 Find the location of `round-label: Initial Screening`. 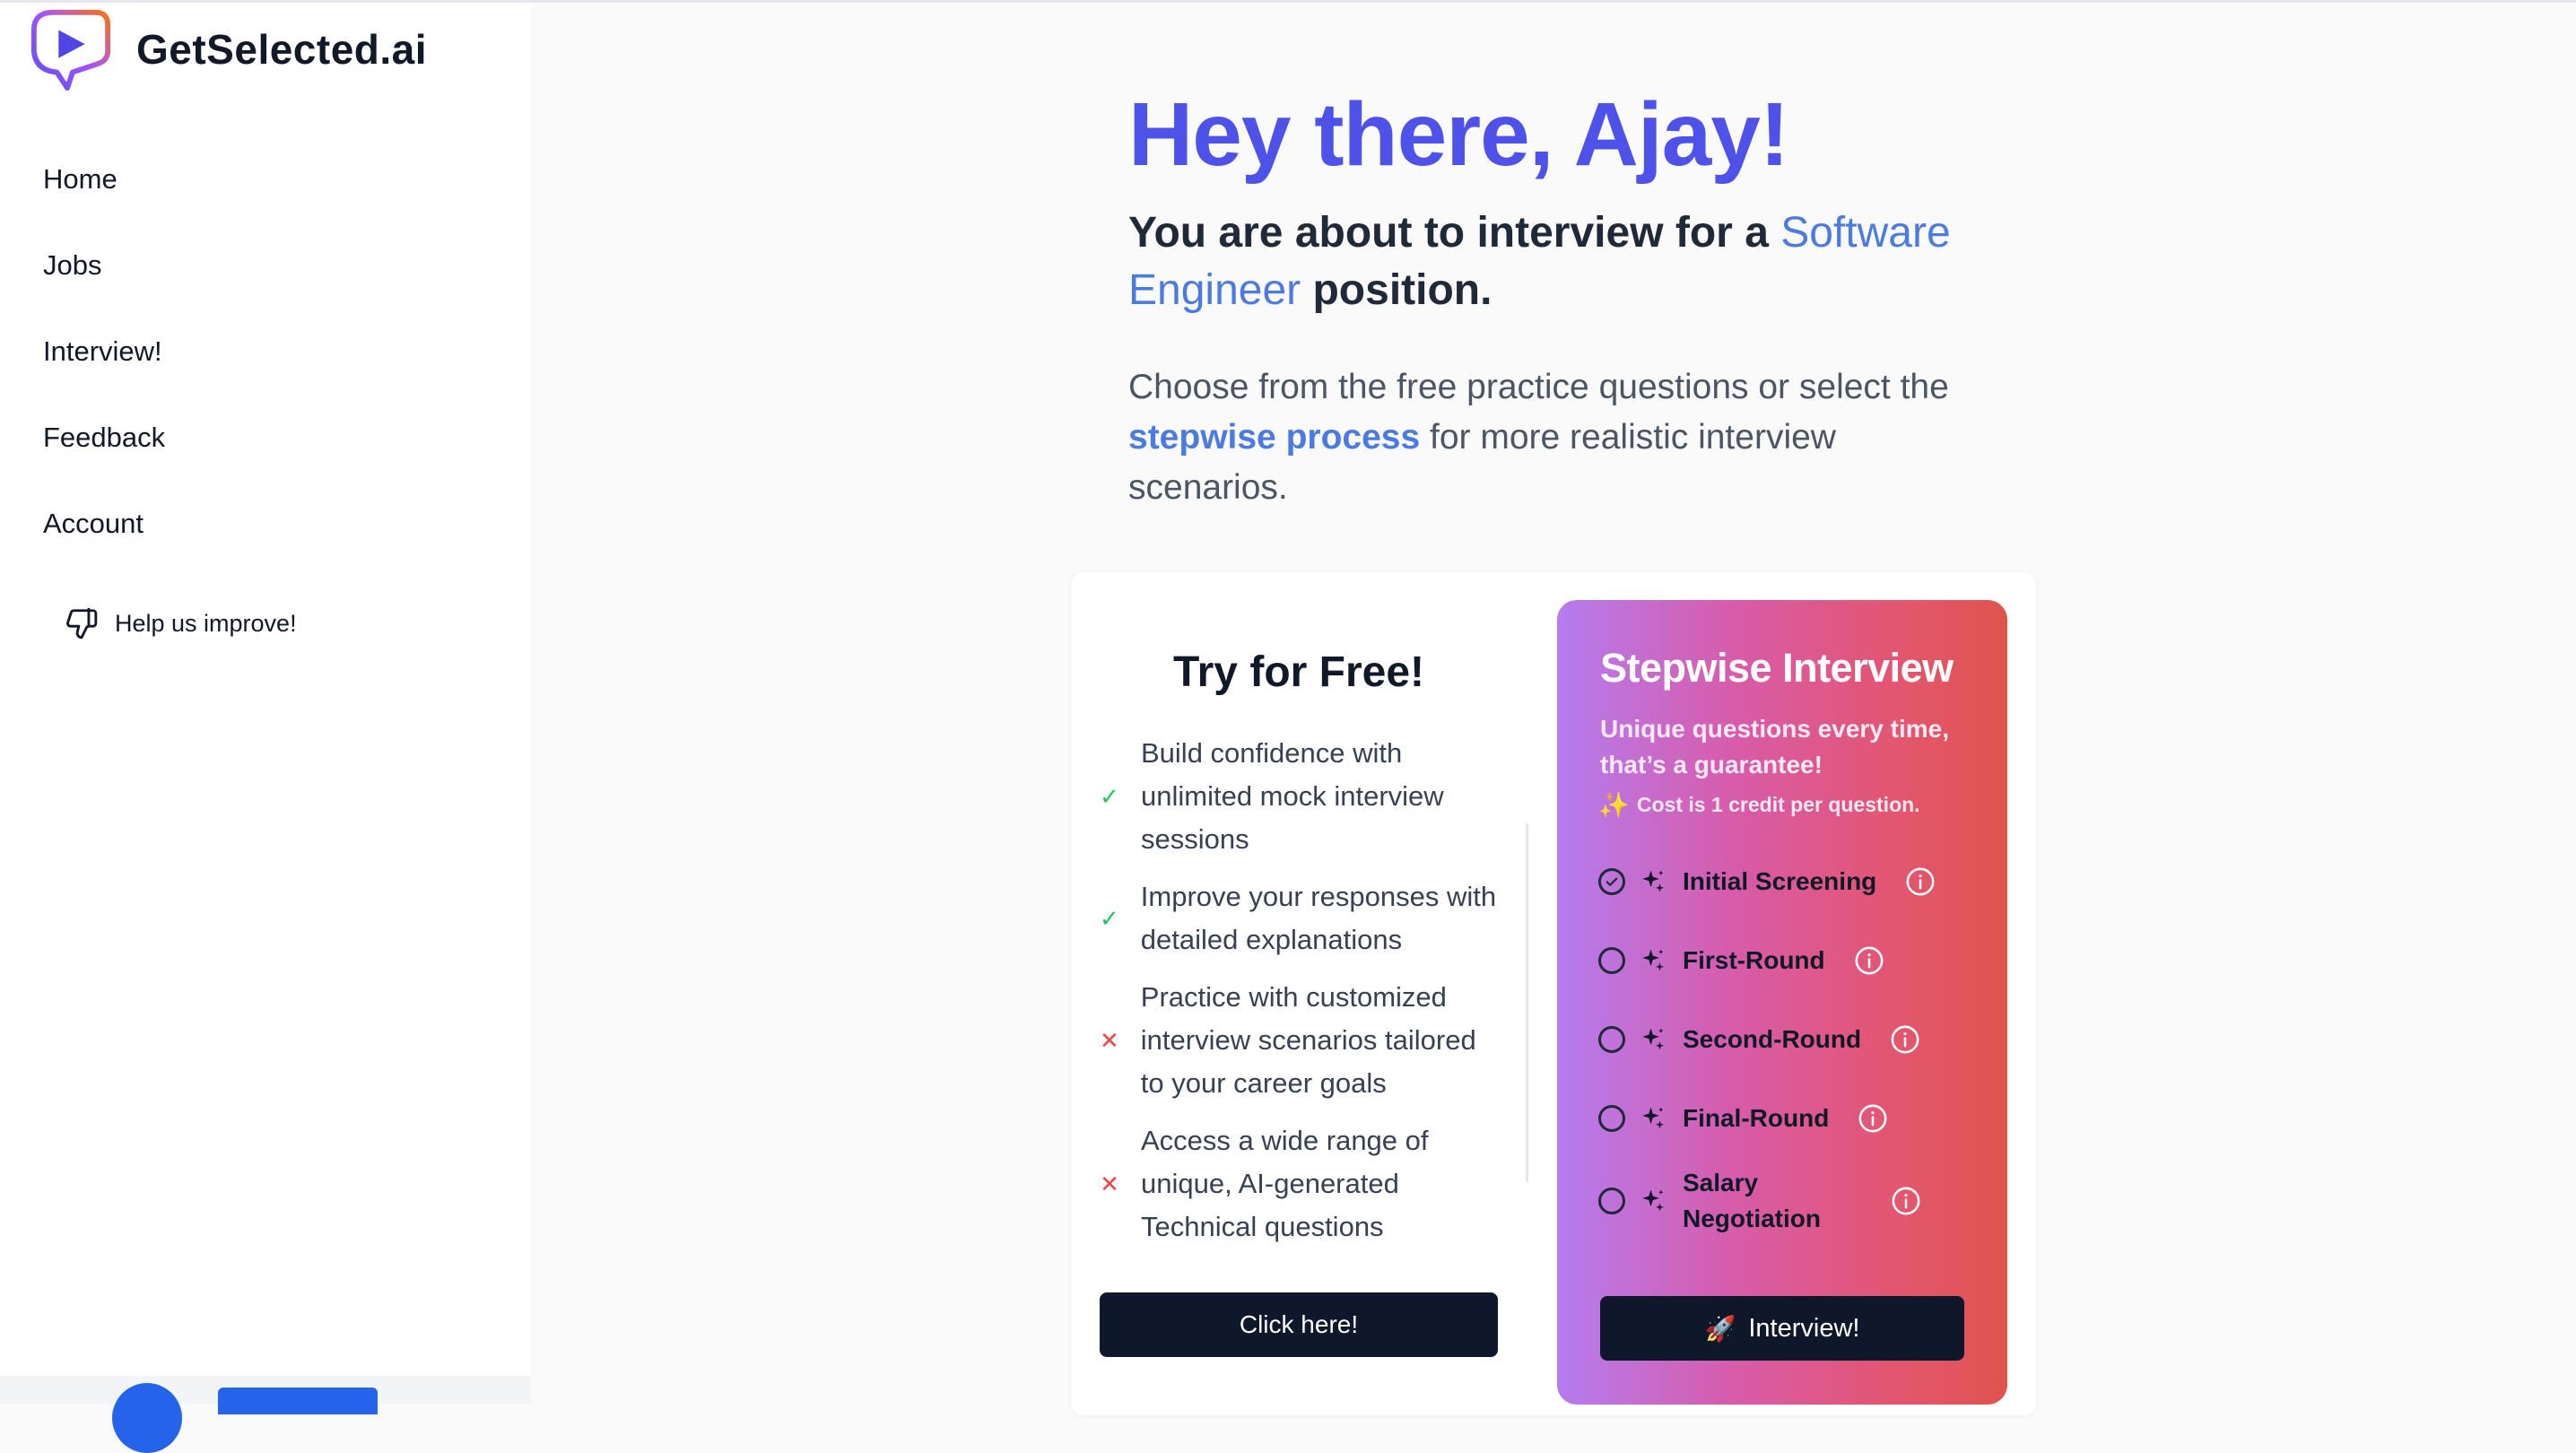

round-label: Initial Screening is located at coordinates (1780, 881).